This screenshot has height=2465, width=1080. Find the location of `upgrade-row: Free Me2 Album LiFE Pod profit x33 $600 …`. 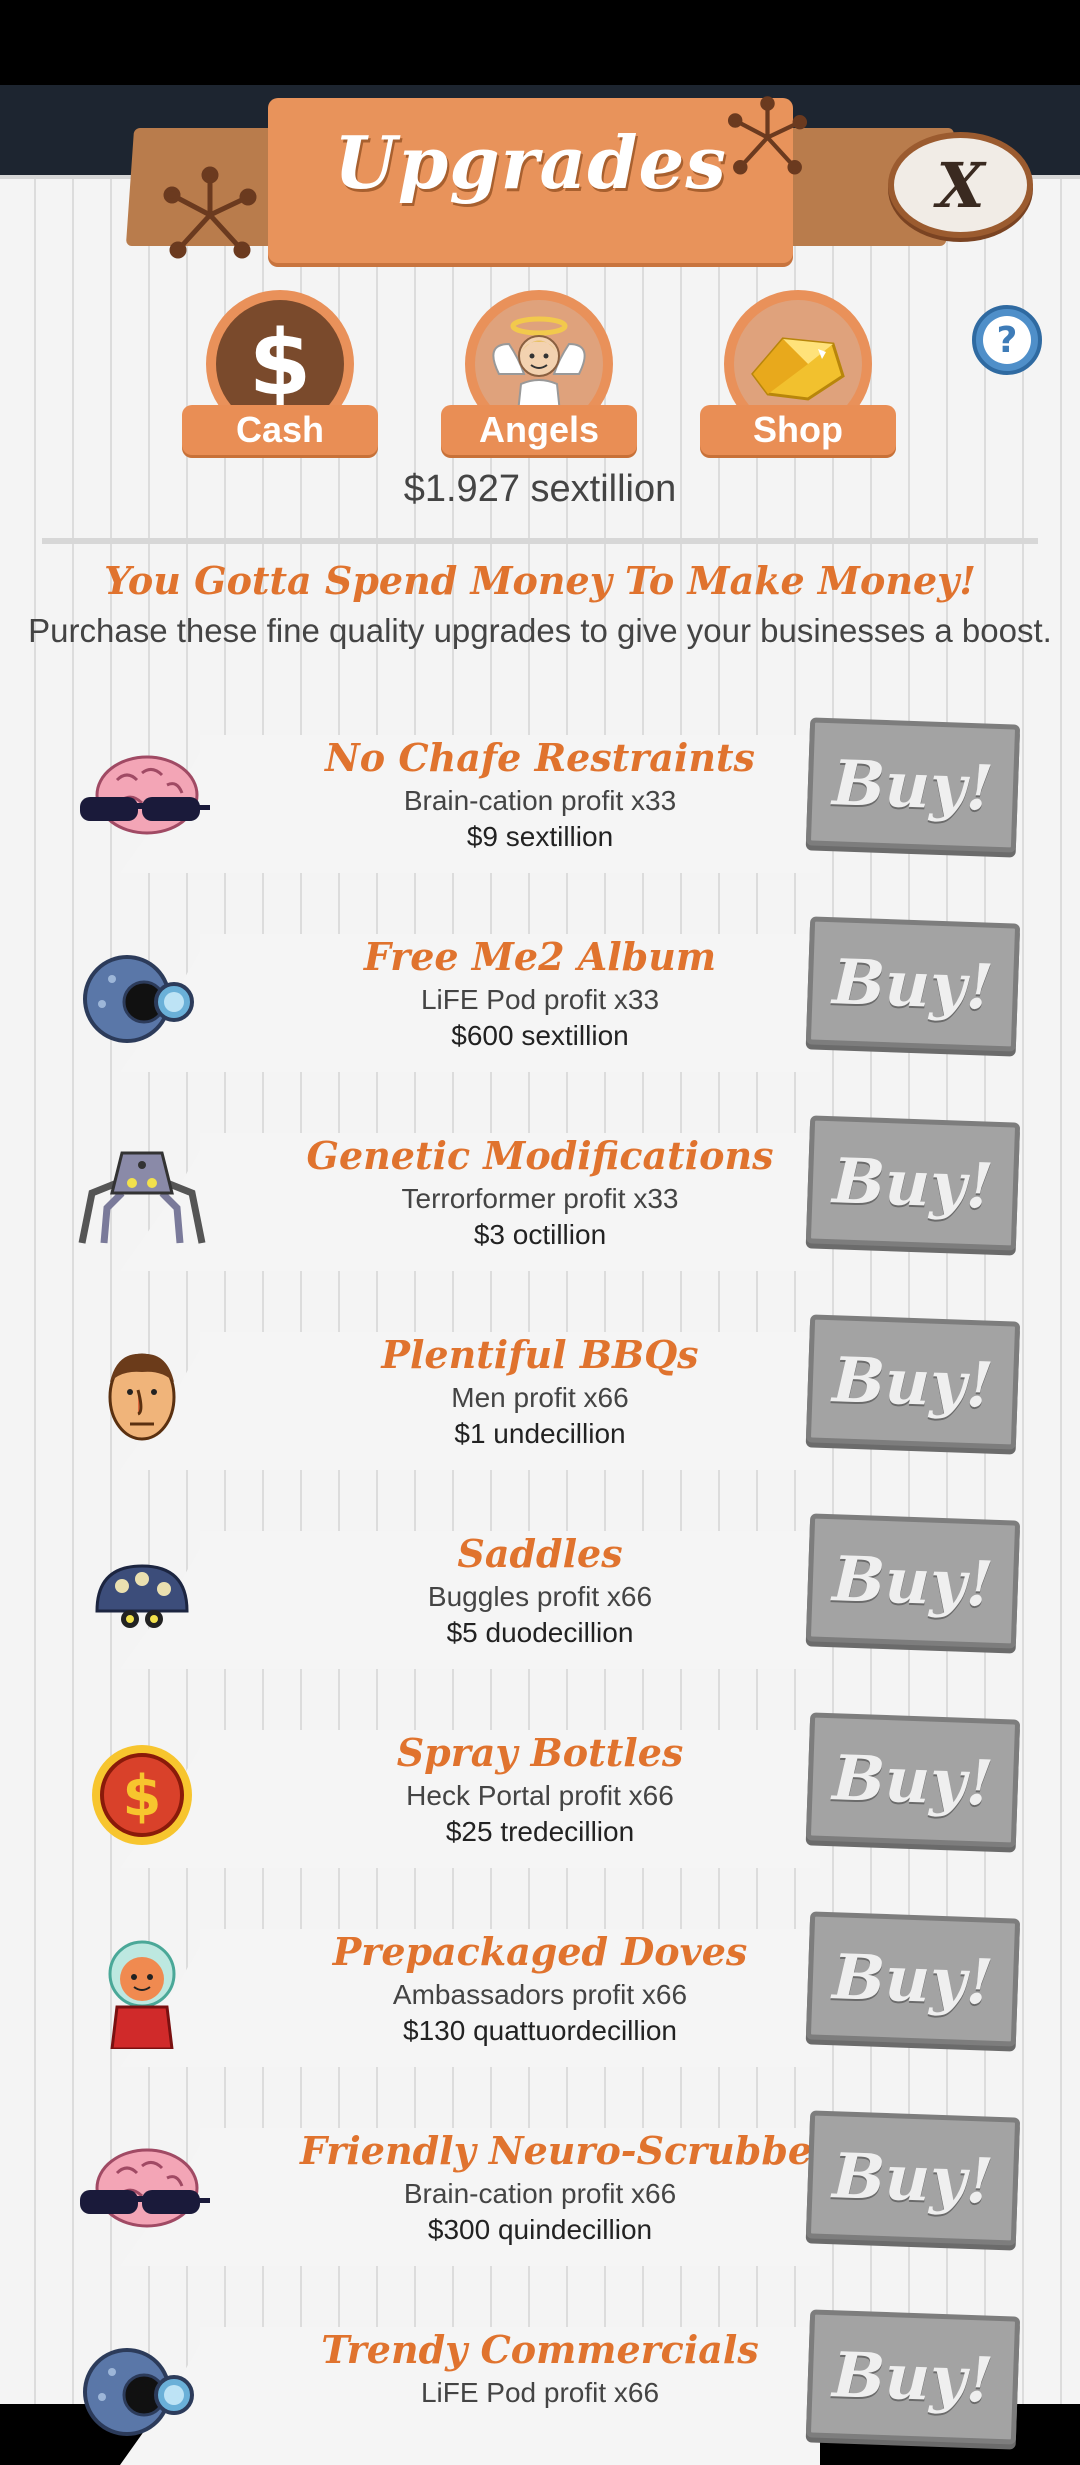

upgrade-row: Free Me2 Album LiFE Pod profit x33 $600 … is located at coordinates (540, 993).